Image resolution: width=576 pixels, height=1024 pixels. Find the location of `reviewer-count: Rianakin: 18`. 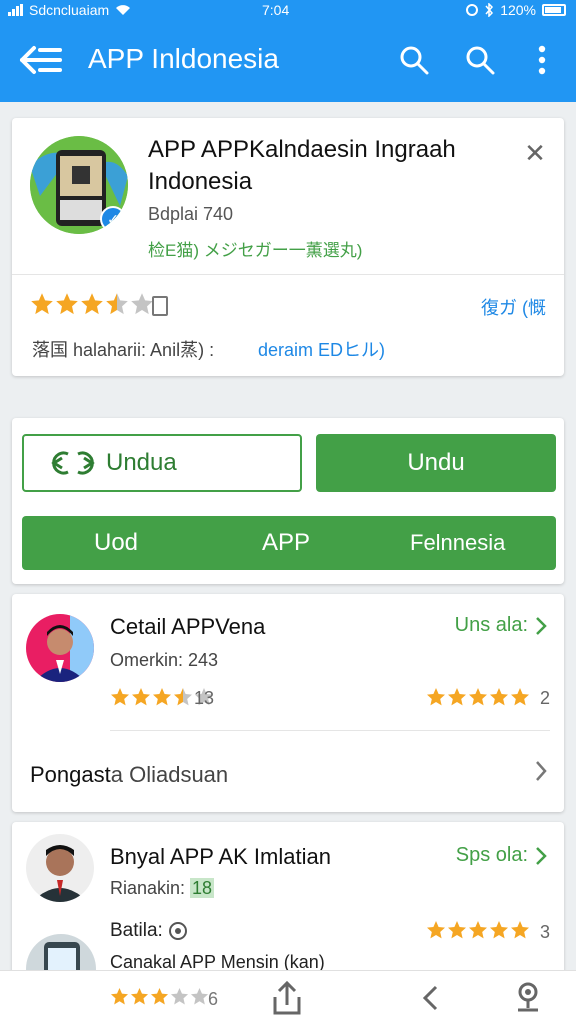

reviewer-count: Rianakin: 18 is located at coordinates (162, 888).